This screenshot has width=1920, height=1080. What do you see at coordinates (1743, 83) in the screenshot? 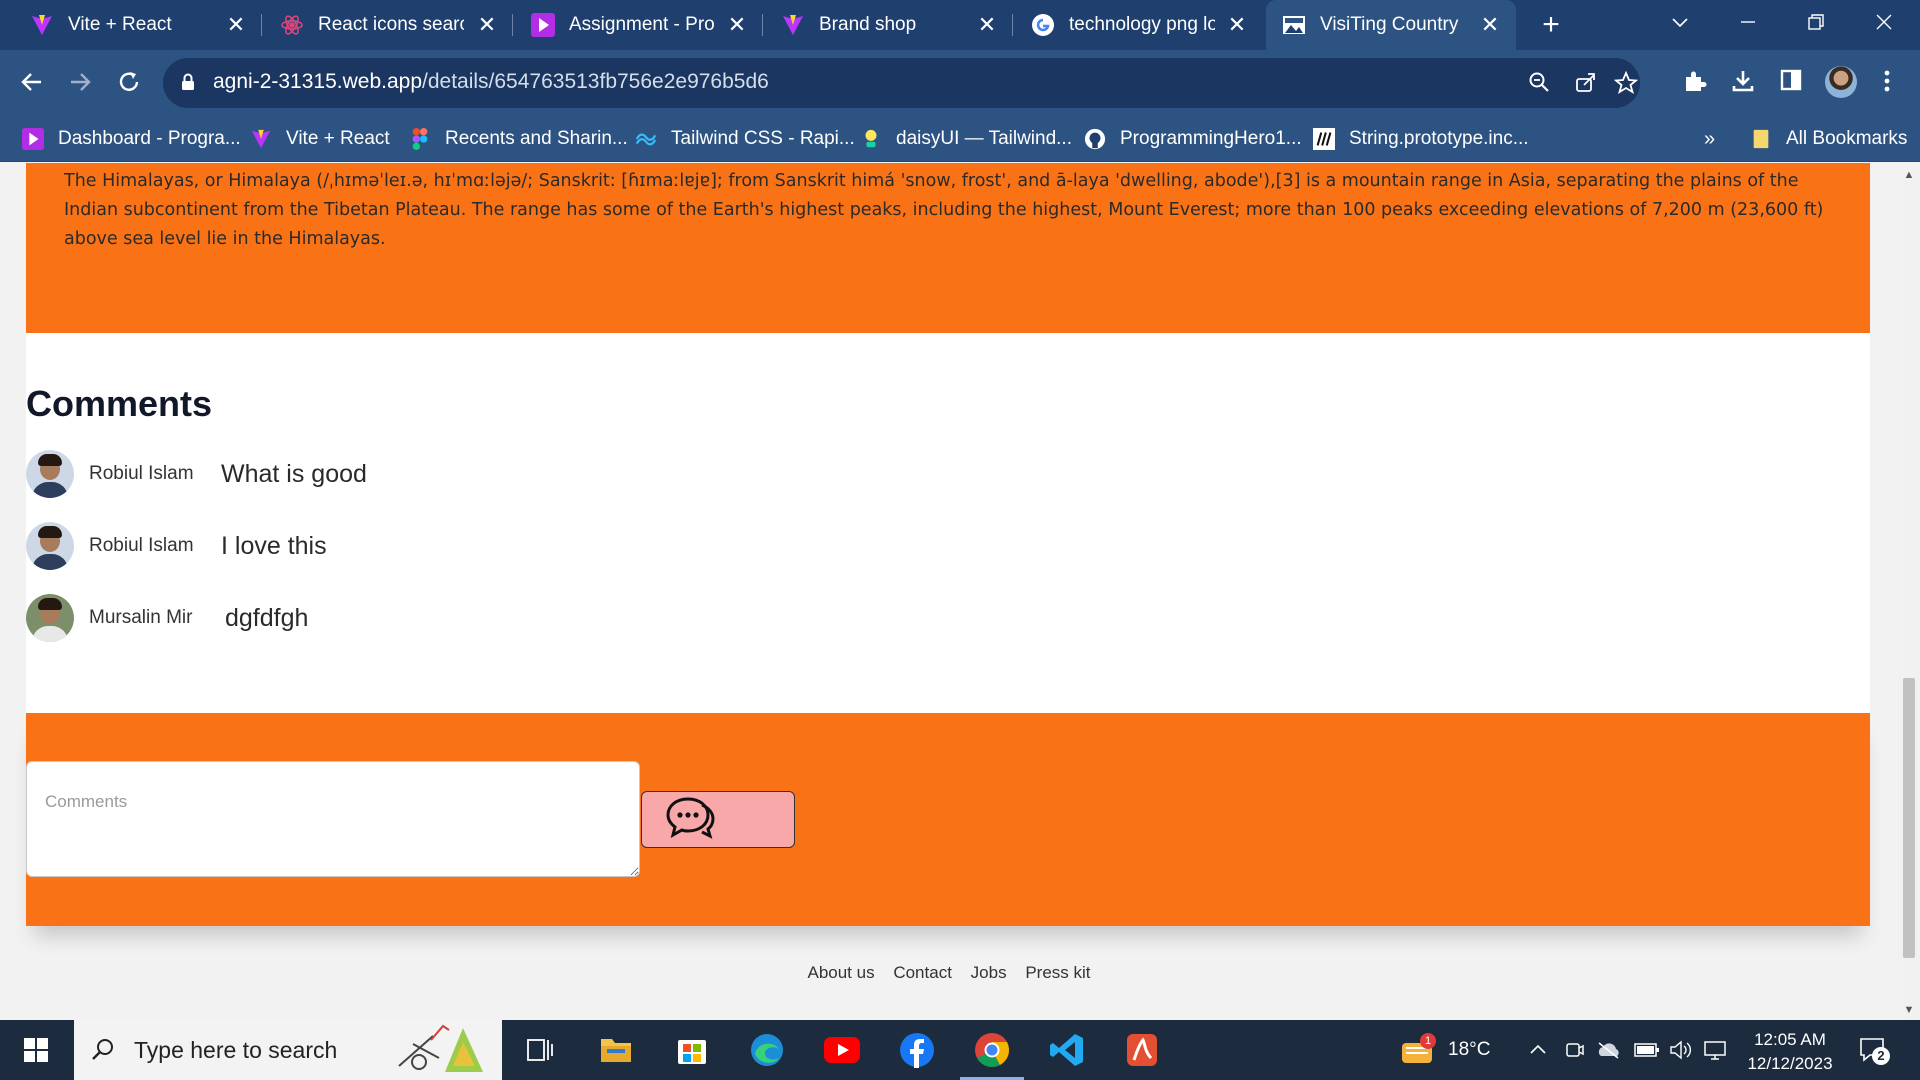
I see `download-icon` at bounding box center [1743, 83].